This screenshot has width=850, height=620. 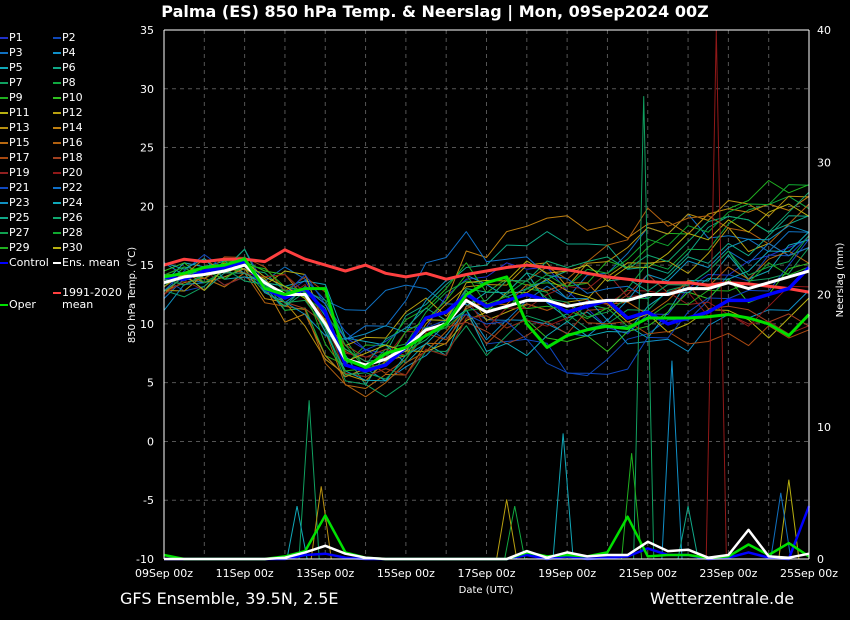 I want to click on y2-tick-label: 20, so click(x=824, y=295).